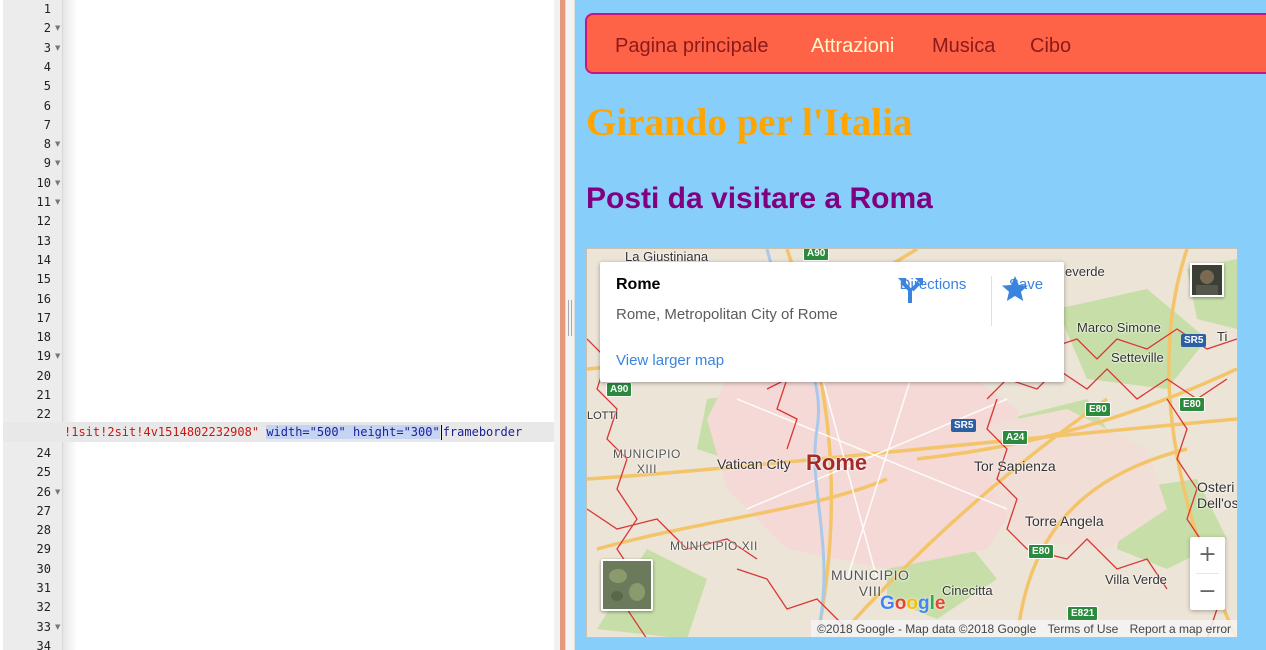  What do you see at coordinates (1217, 495) in the screenshot?
I see `map-label-osteria: Osteri Dell'os` at bounding box center [1217, 495].